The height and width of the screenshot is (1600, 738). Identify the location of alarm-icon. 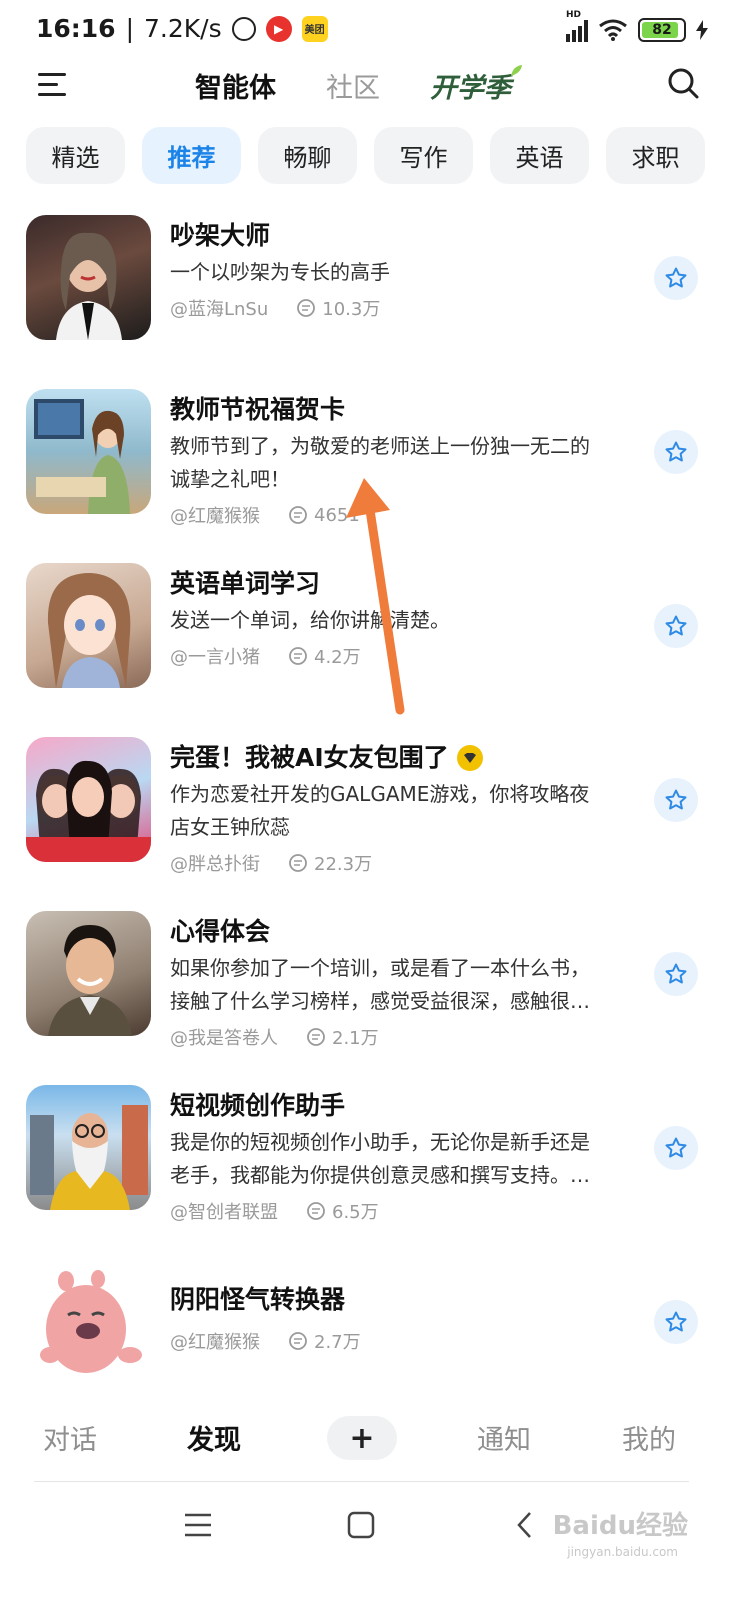
(243, 28).